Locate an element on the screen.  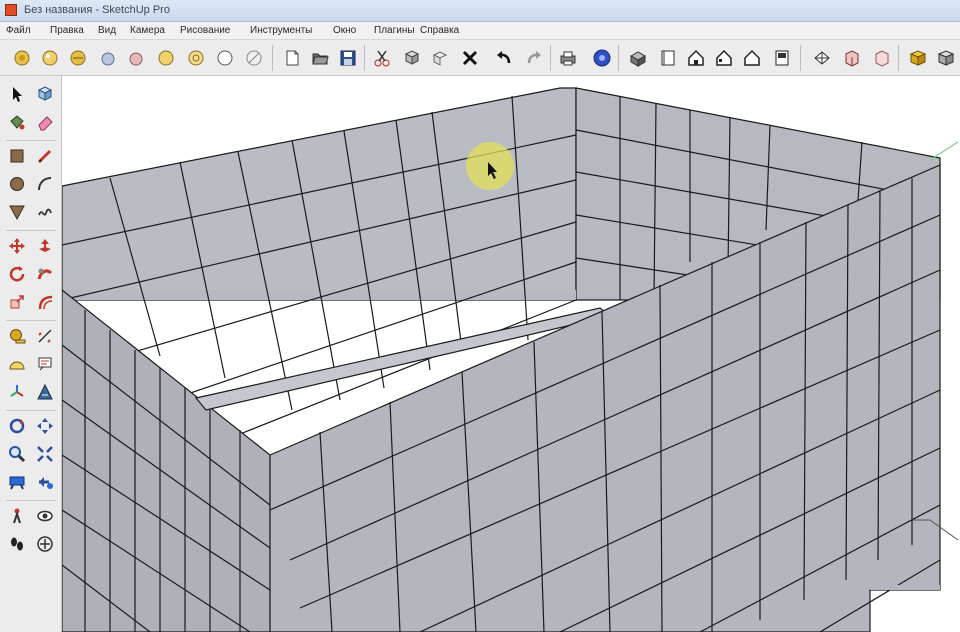
pan-icon is located at coordinates (45, 426).